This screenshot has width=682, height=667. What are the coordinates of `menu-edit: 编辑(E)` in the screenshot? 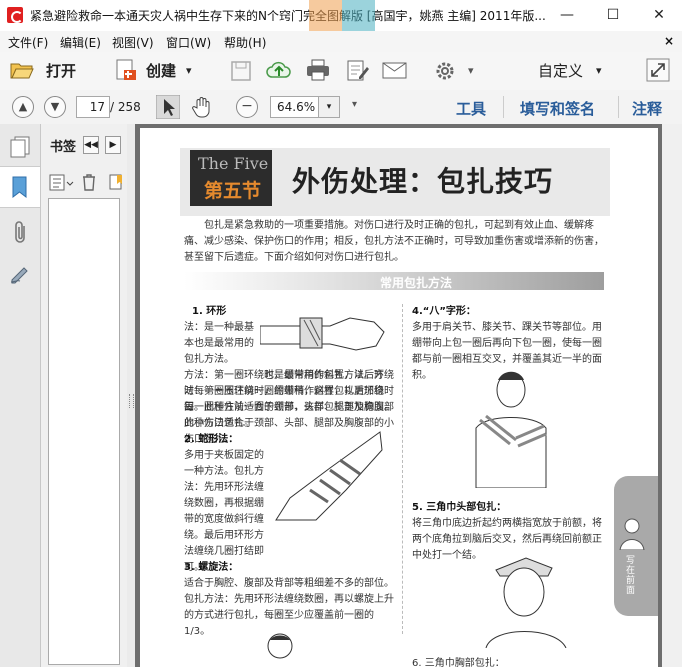 It's located at (80, 42).